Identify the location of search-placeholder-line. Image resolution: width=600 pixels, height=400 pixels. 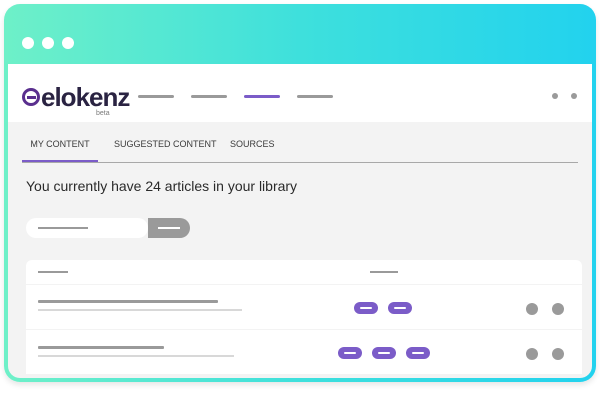
(63, 228).